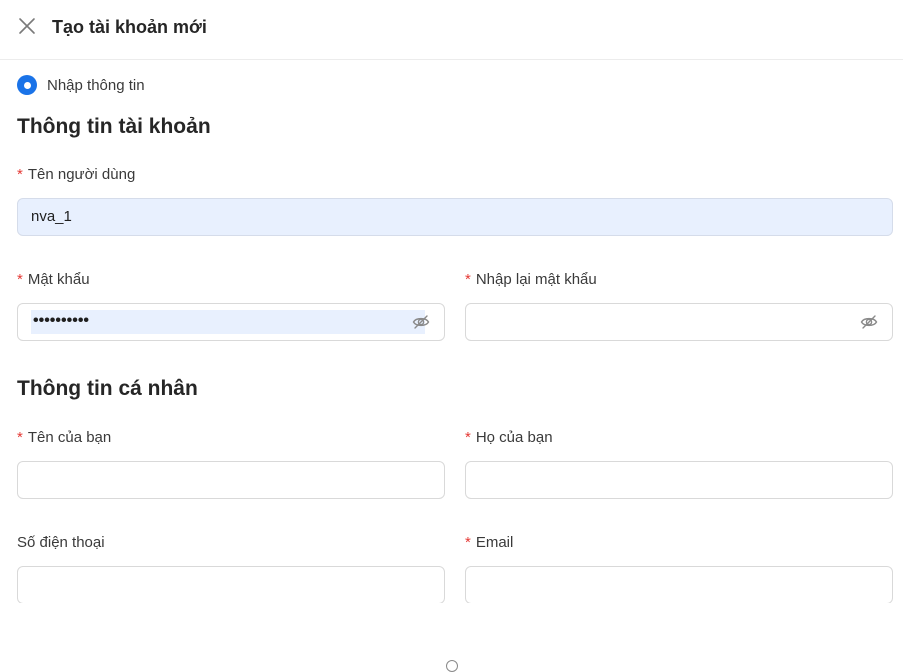 Image resolution: width=903 pixels, height=672 pixels. What do you see at coordinates (679, 585) in the screenshot?
I see `email-input` at bounding box center [679, 585].